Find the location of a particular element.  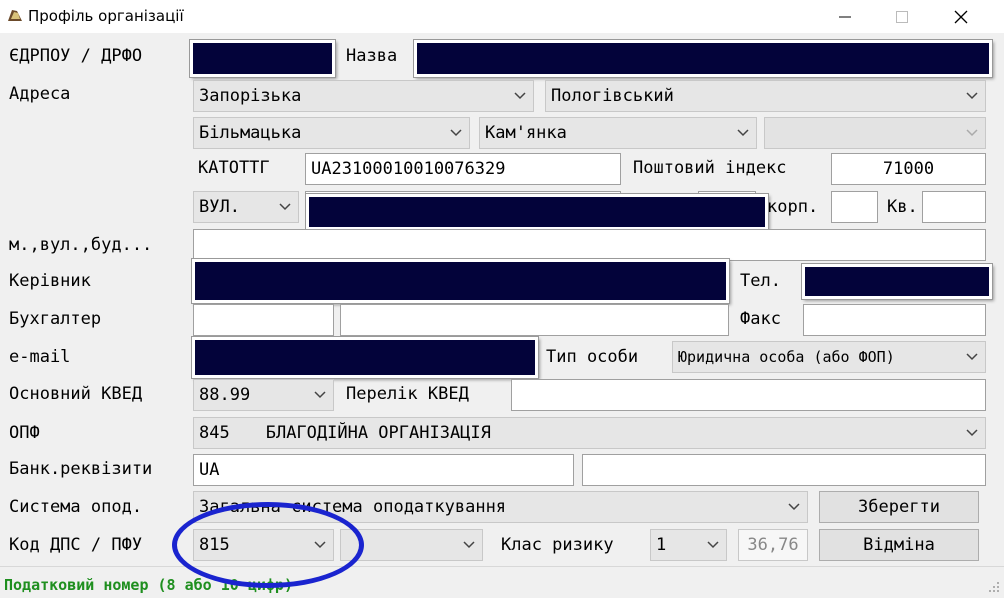

bank-name-input is located at coordinates (784, 470).